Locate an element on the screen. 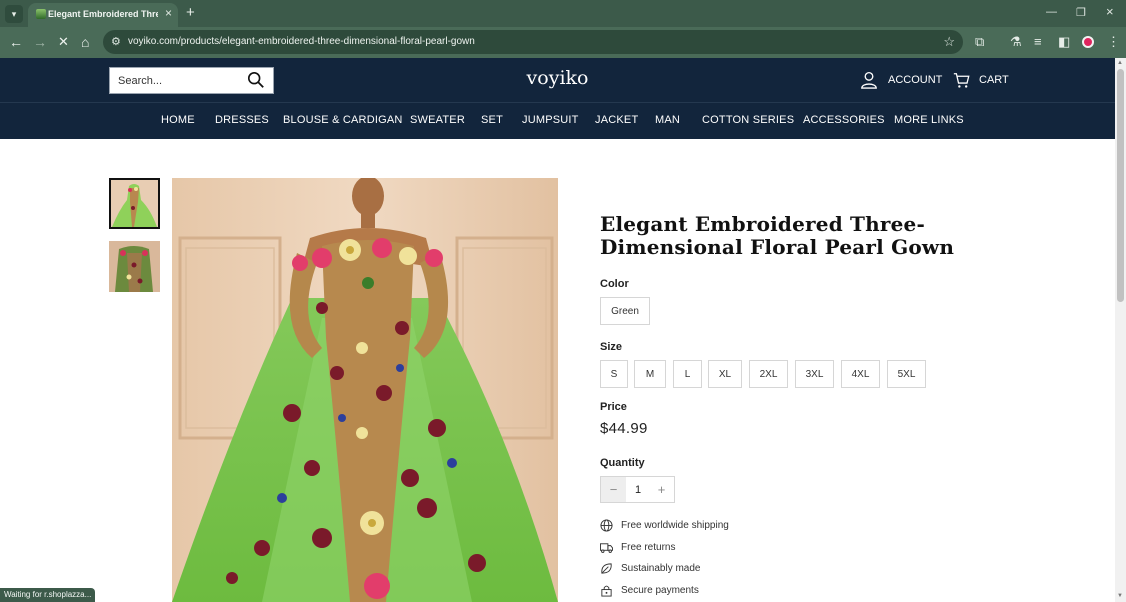  size-option-4xl: 4XL is located at coordinates (860, 374).